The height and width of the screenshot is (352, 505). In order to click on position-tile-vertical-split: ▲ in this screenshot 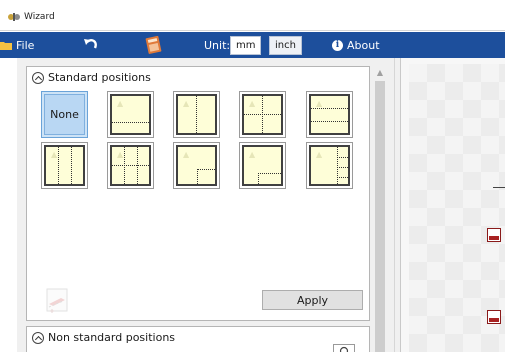, I will do `click(196, 114)`.